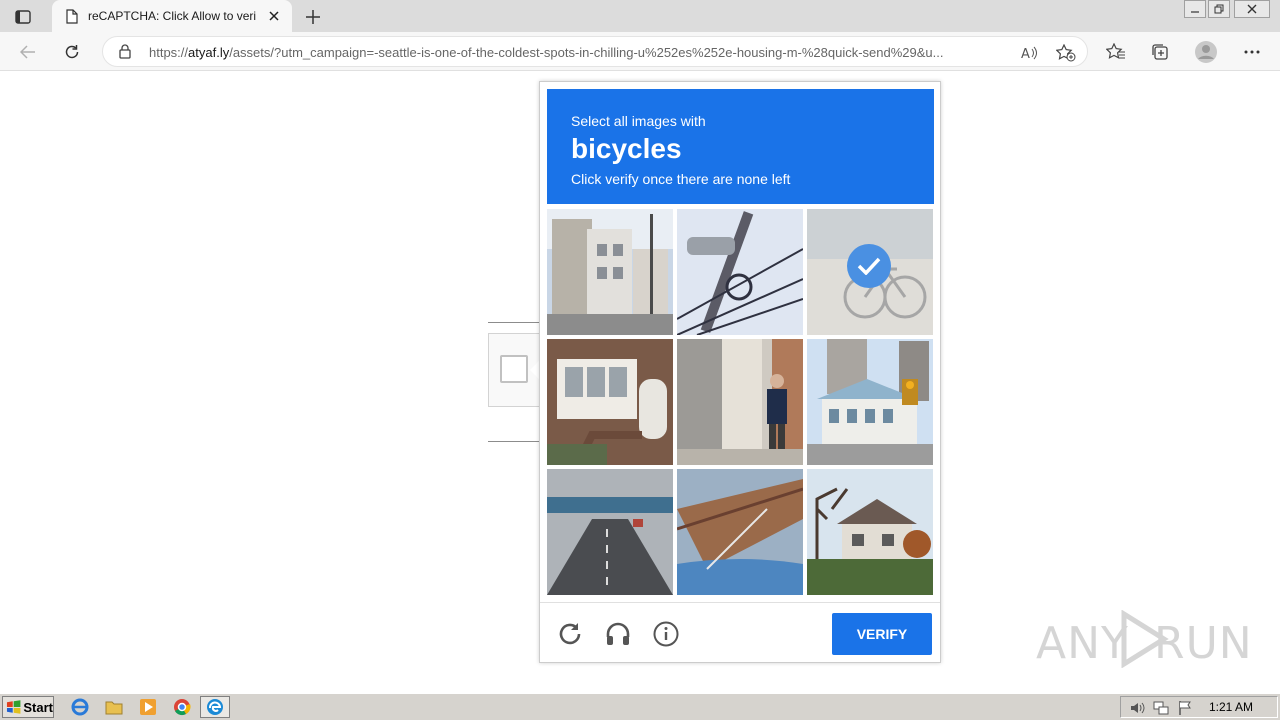  I want to click on verify-button: VERIFY, so click(882, 634).